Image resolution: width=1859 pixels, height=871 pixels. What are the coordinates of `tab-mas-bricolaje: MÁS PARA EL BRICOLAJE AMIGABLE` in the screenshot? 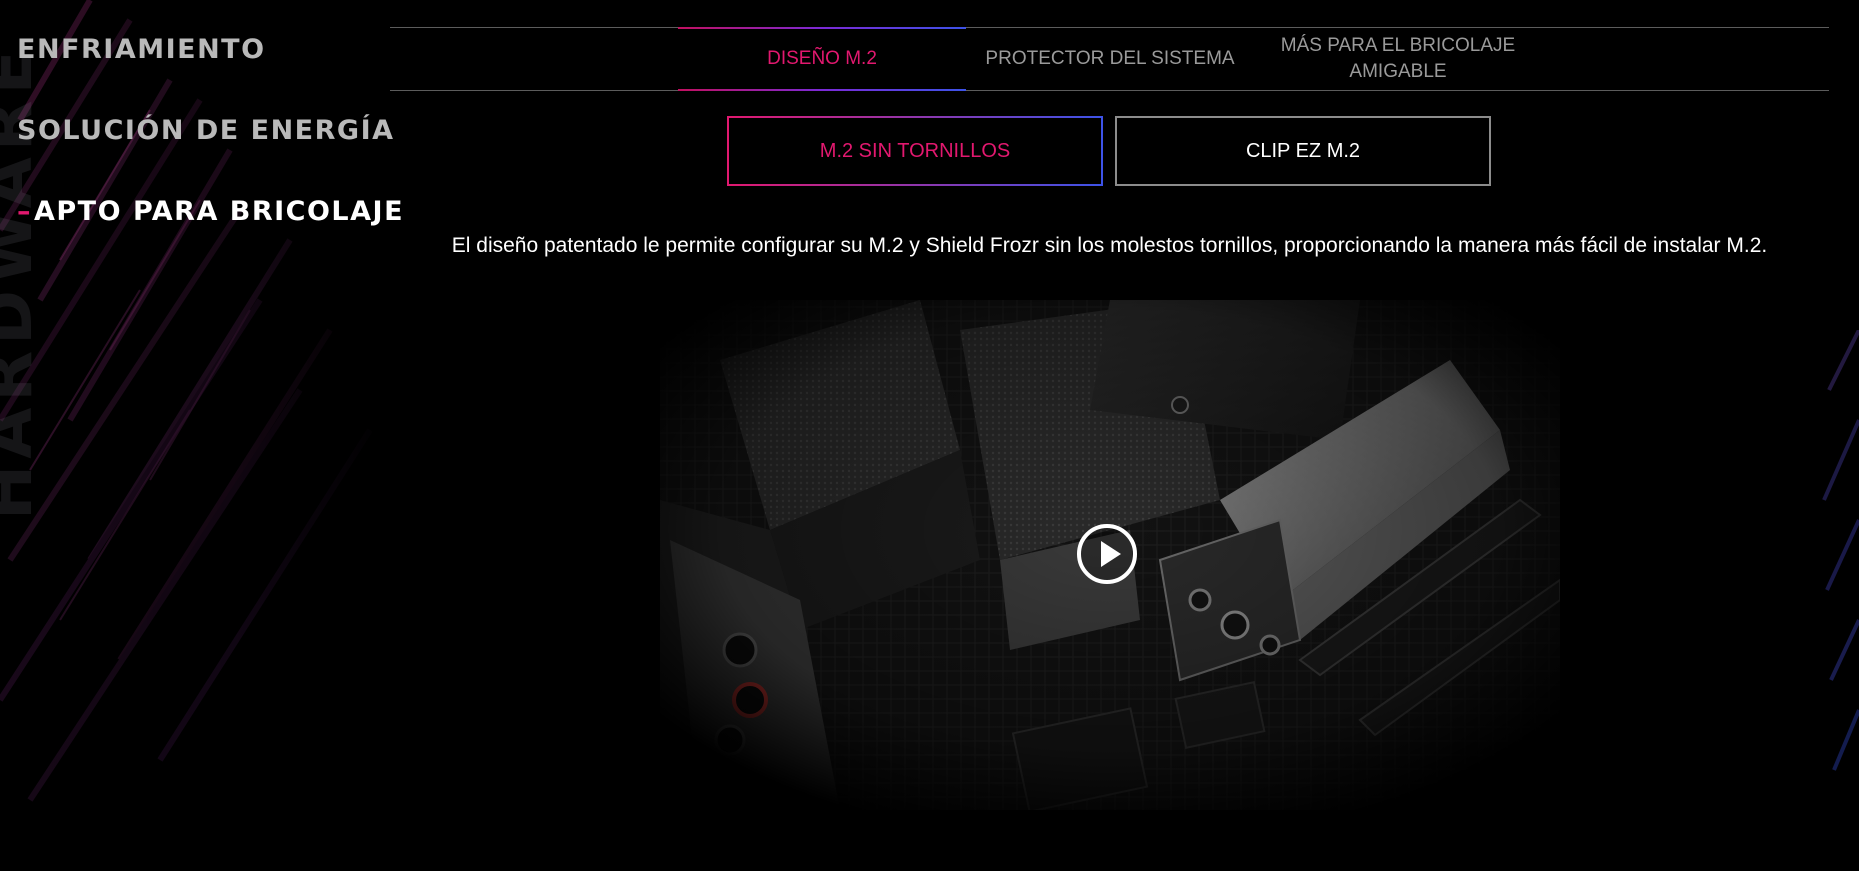 It's located at (1398, 59).